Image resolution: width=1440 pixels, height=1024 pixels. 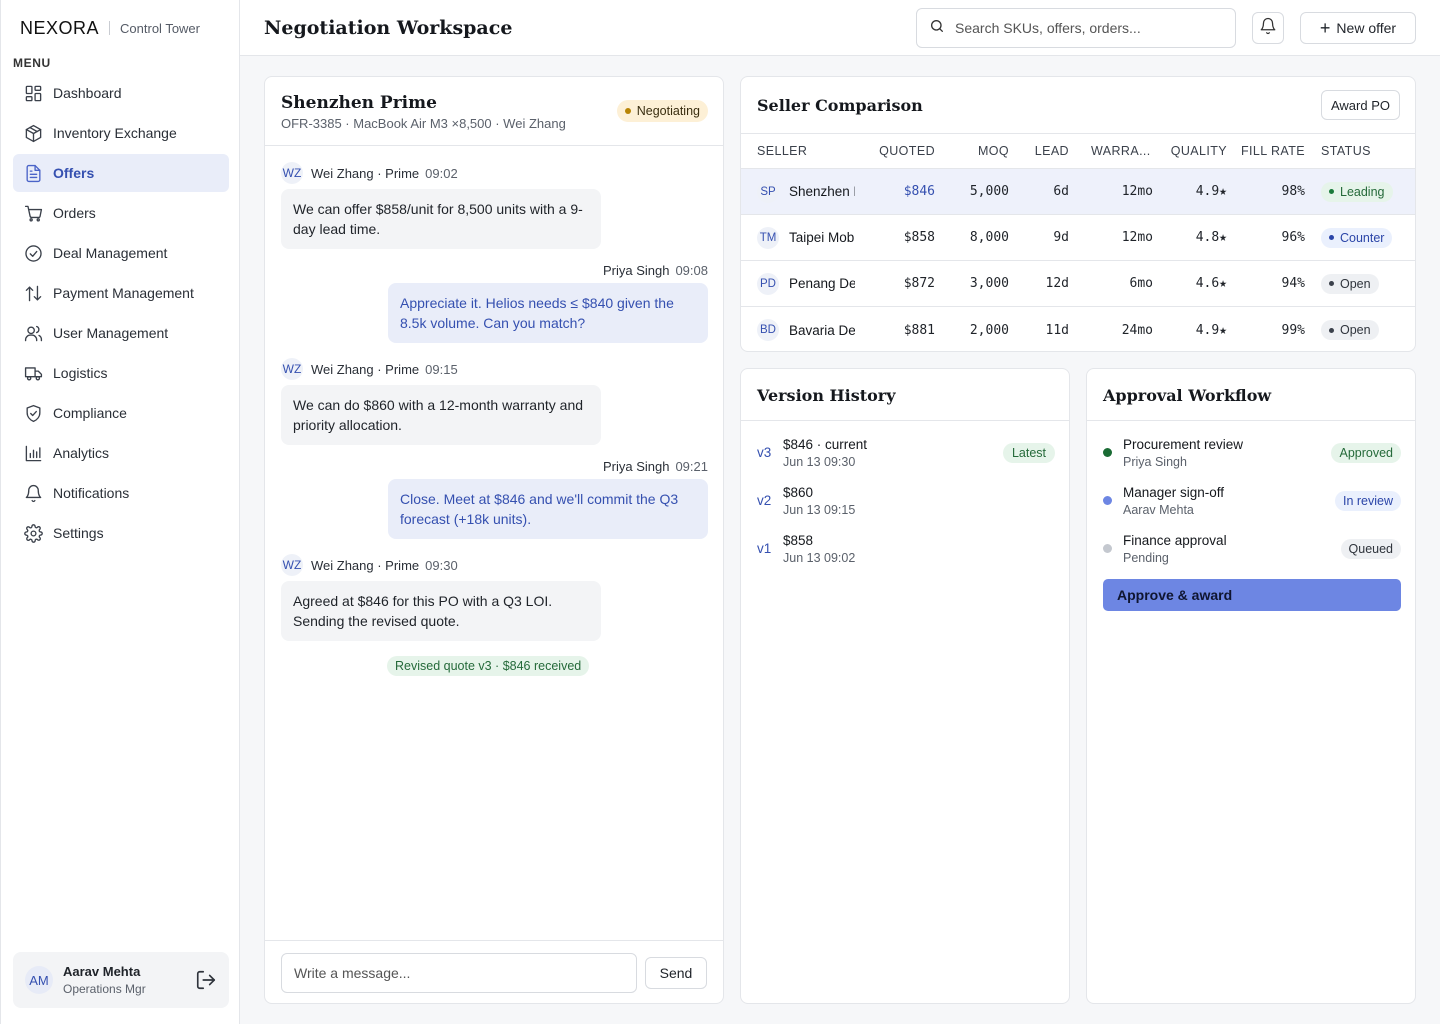 What do you see at coordinates (121, 213) in the screenshot?
I see `sidebar-item-orders: Orders` at bounding box center [121, 213].